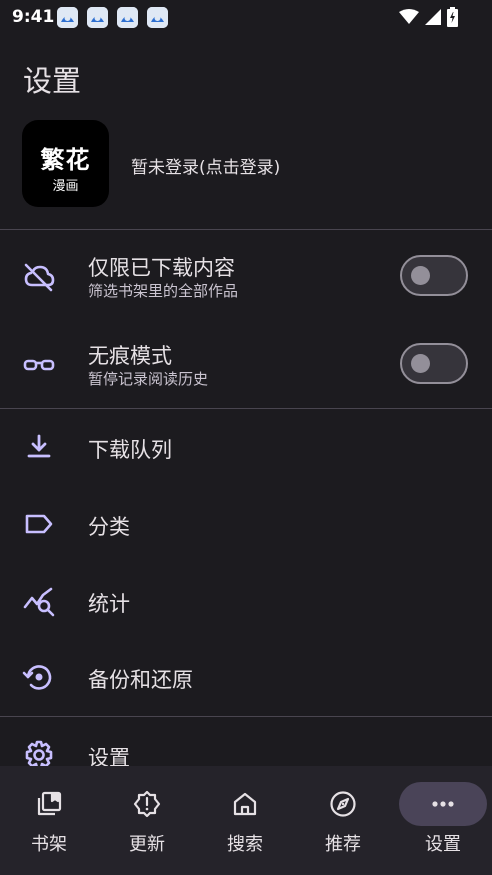 Image resolution: width=492 pixels, height=875 pixels. What do you see at coordinates (452, 17) in the screenshot?
I see `battery-charging-icon` at bounding box center [452, 17].